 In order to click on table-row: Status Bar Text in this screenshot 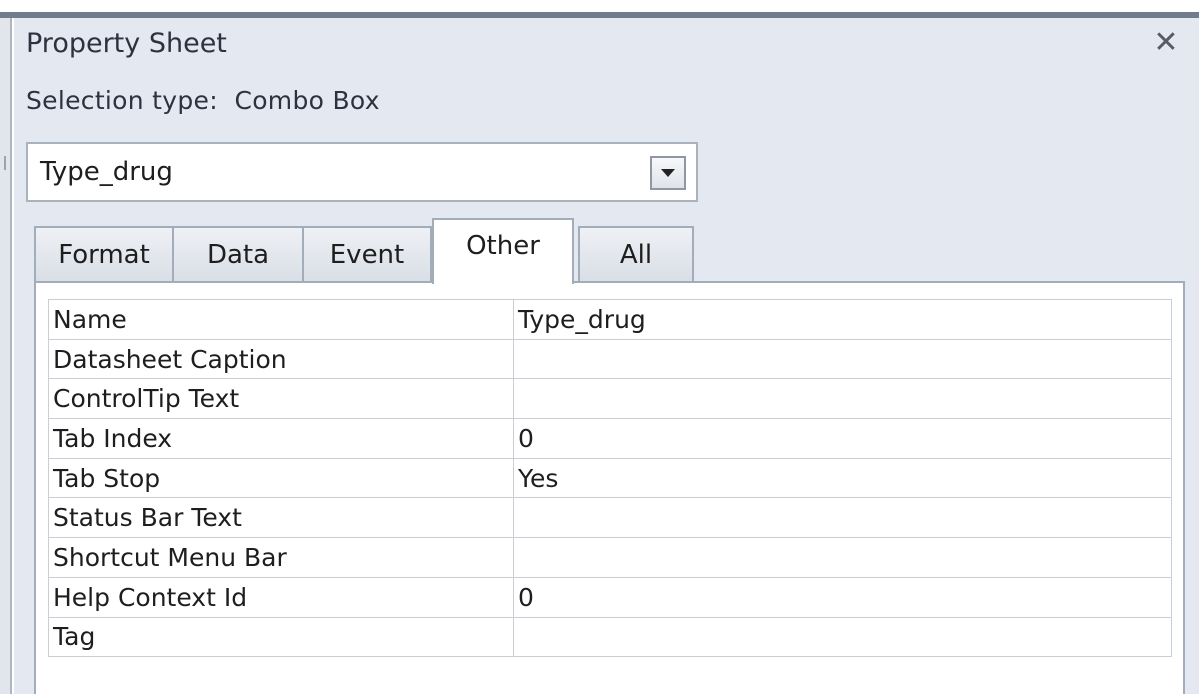, I will do `click(610, 518)`.